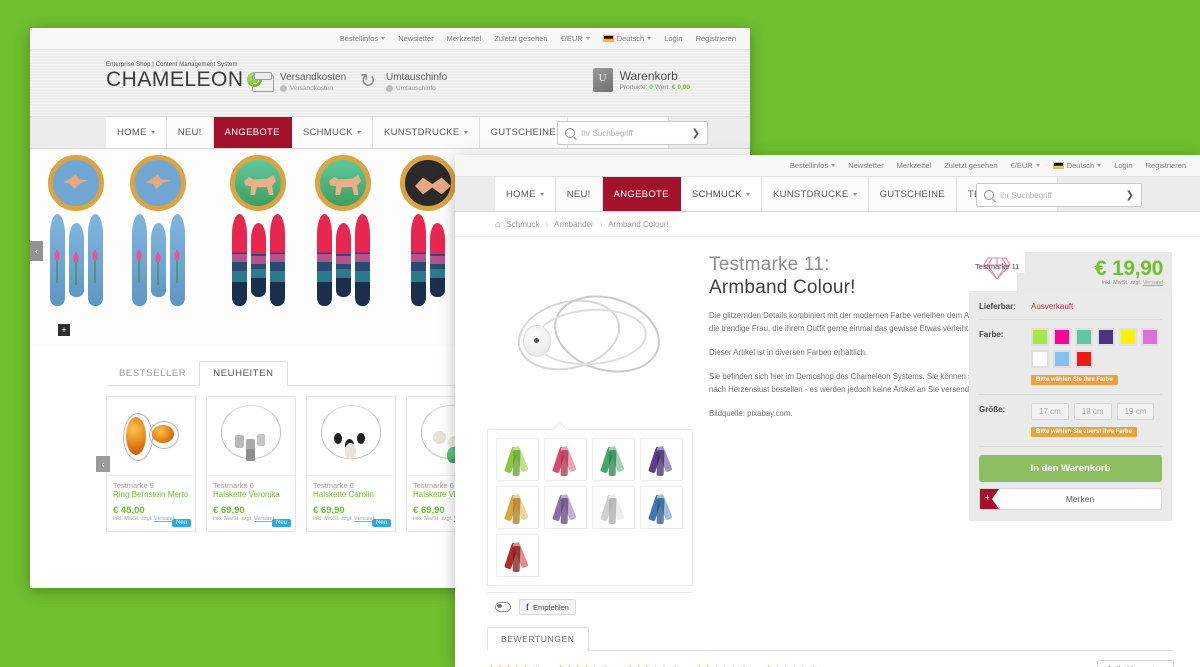 This screenshot has height=667, width=1200. I want to click on bracelet-image, so click(590, 334).